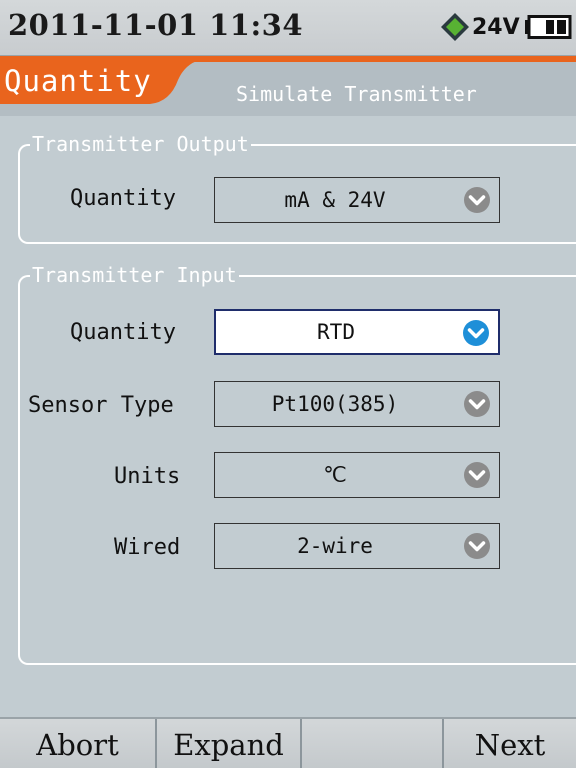 Image resolution: width=576 pixels, height=768 pixels. What do you see at coordinates (356, 94) in the screenshot?
I see `tab-simulate-transmitter: Simulate Transmitter` at bounding box center [356, 94].